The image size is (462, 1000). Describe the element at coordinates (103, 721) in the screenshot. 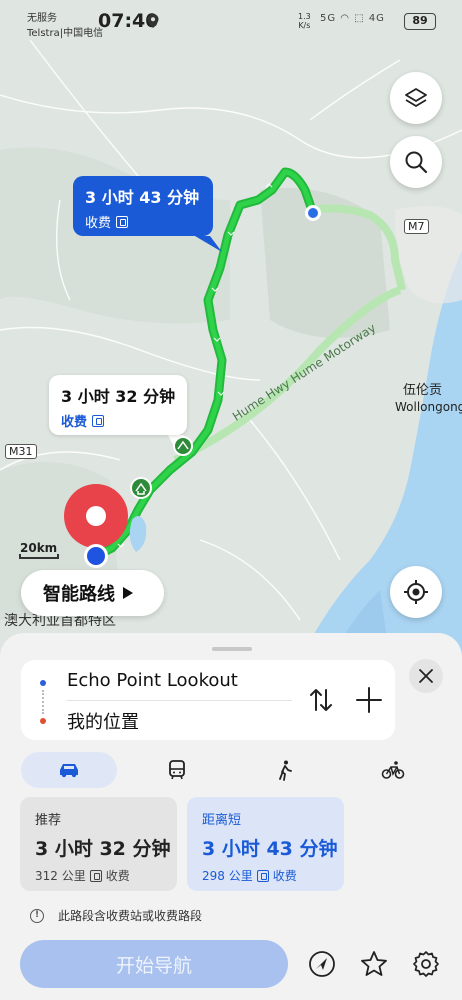

I see `destination-field: 我的位置` at that location.